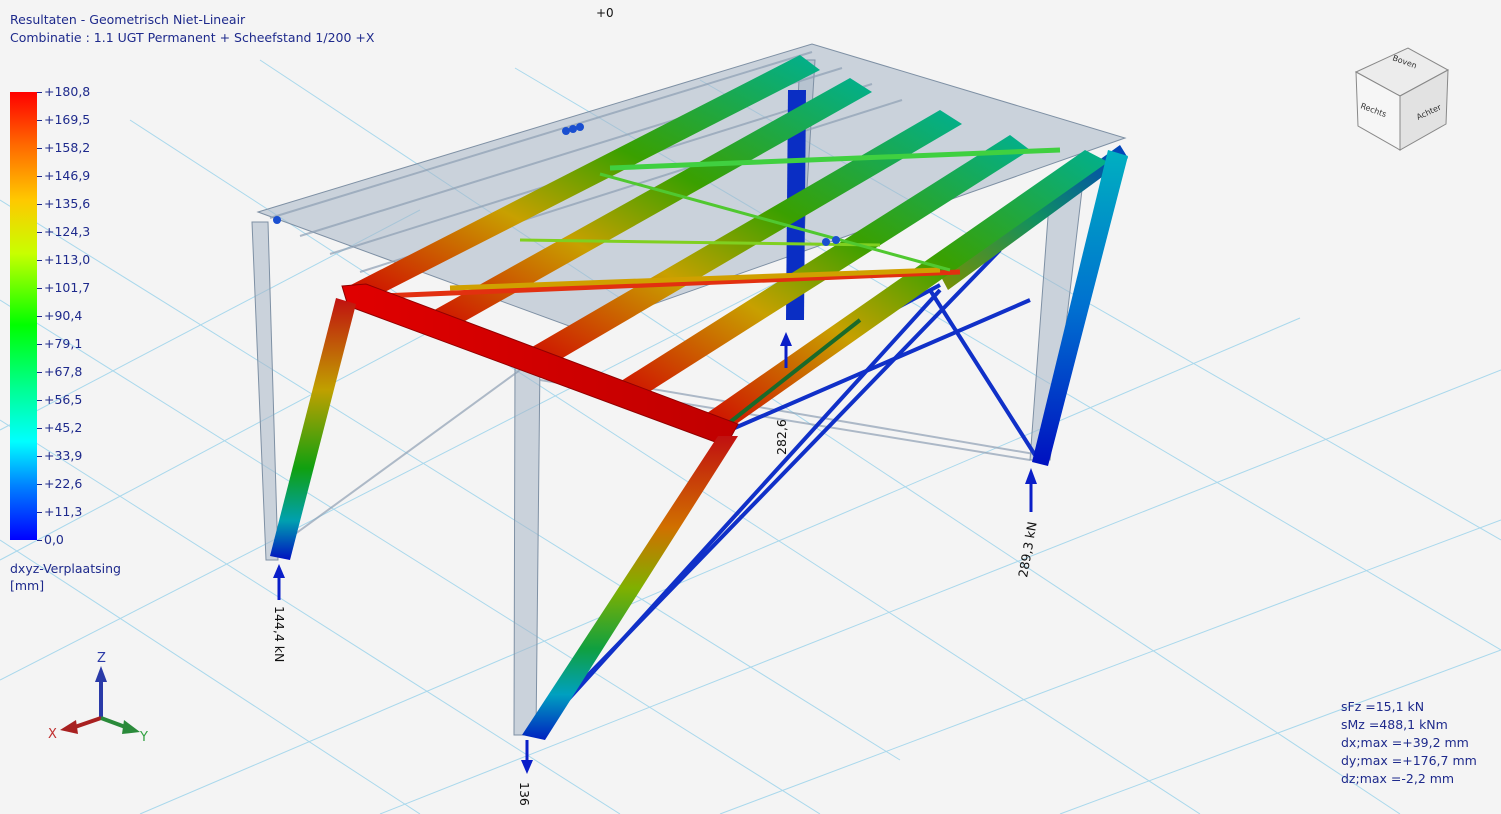 This screenshot has width=1501, height=814. Describe the element at coordinates (67, 119) in the screenshot. I see `legend-value: +169,5` at that location.